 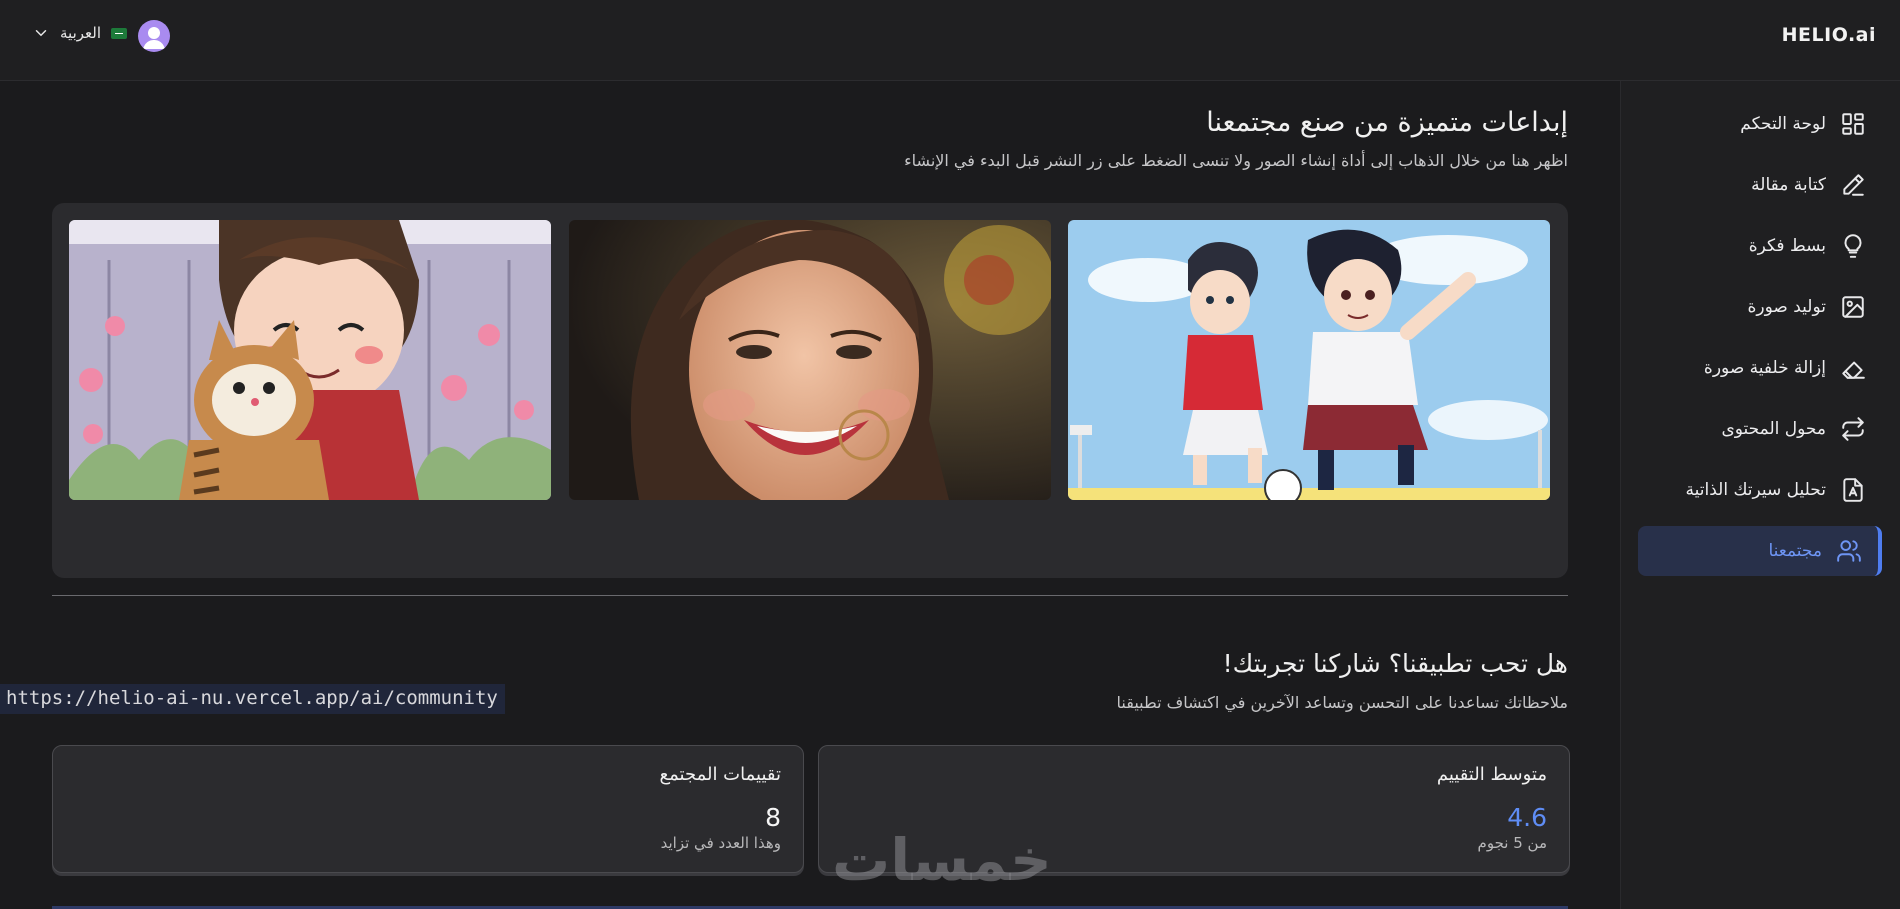 What do you see at coordinates (1783, 124) in the screenshot?
I see `sidebar-item-label: لوحة التحكم` at bounding box center [1783, 124].